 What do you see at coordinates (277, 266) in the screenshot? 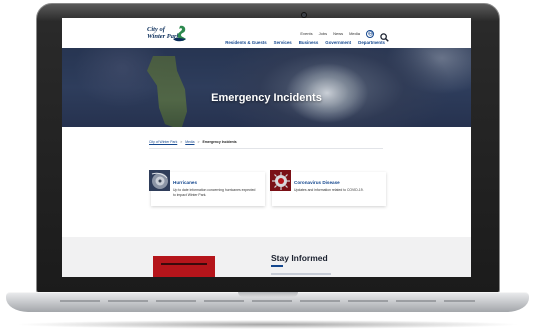
I see `heading-underline` at bounding box center [277, 266].